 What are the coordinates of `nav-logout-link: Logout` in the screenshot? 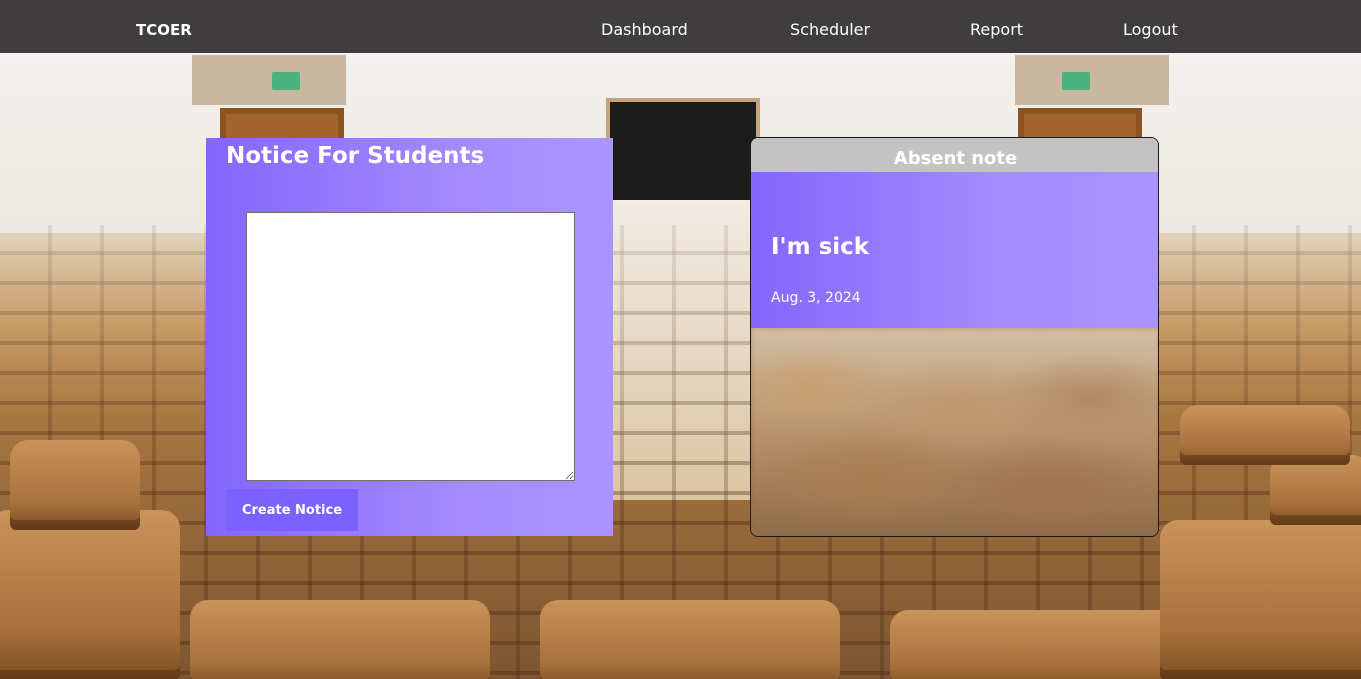 It's located at (1150, 26).